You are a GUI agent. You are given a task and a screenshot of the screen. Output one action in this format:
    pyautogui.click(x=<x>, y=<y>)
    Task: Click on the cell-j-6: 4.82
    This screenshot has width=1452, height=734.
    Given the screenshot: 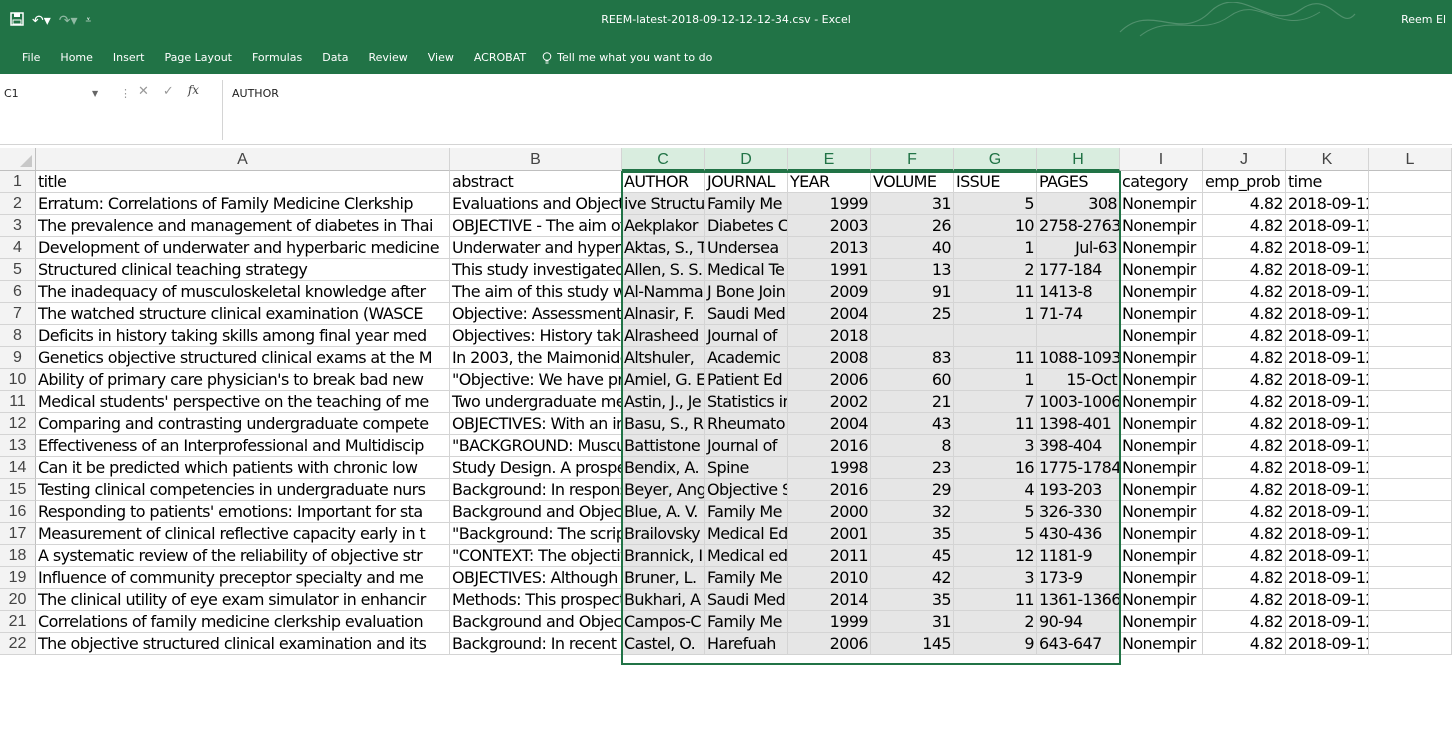 What is the action you would take?
    pyautogui.click(x=1244, y=292)
    